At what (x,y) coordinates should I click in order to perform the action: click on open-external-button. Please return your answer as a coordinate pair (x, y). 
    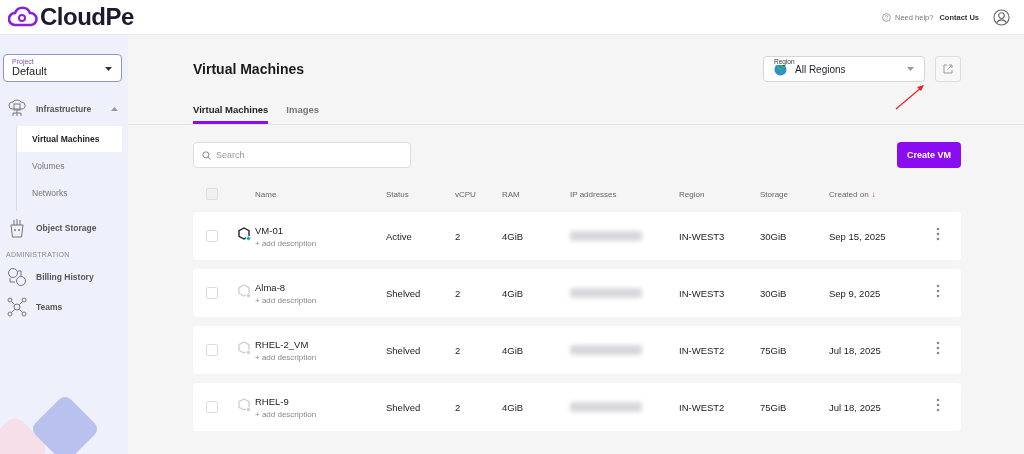
    Looking at the image, I should click on (948, 69).